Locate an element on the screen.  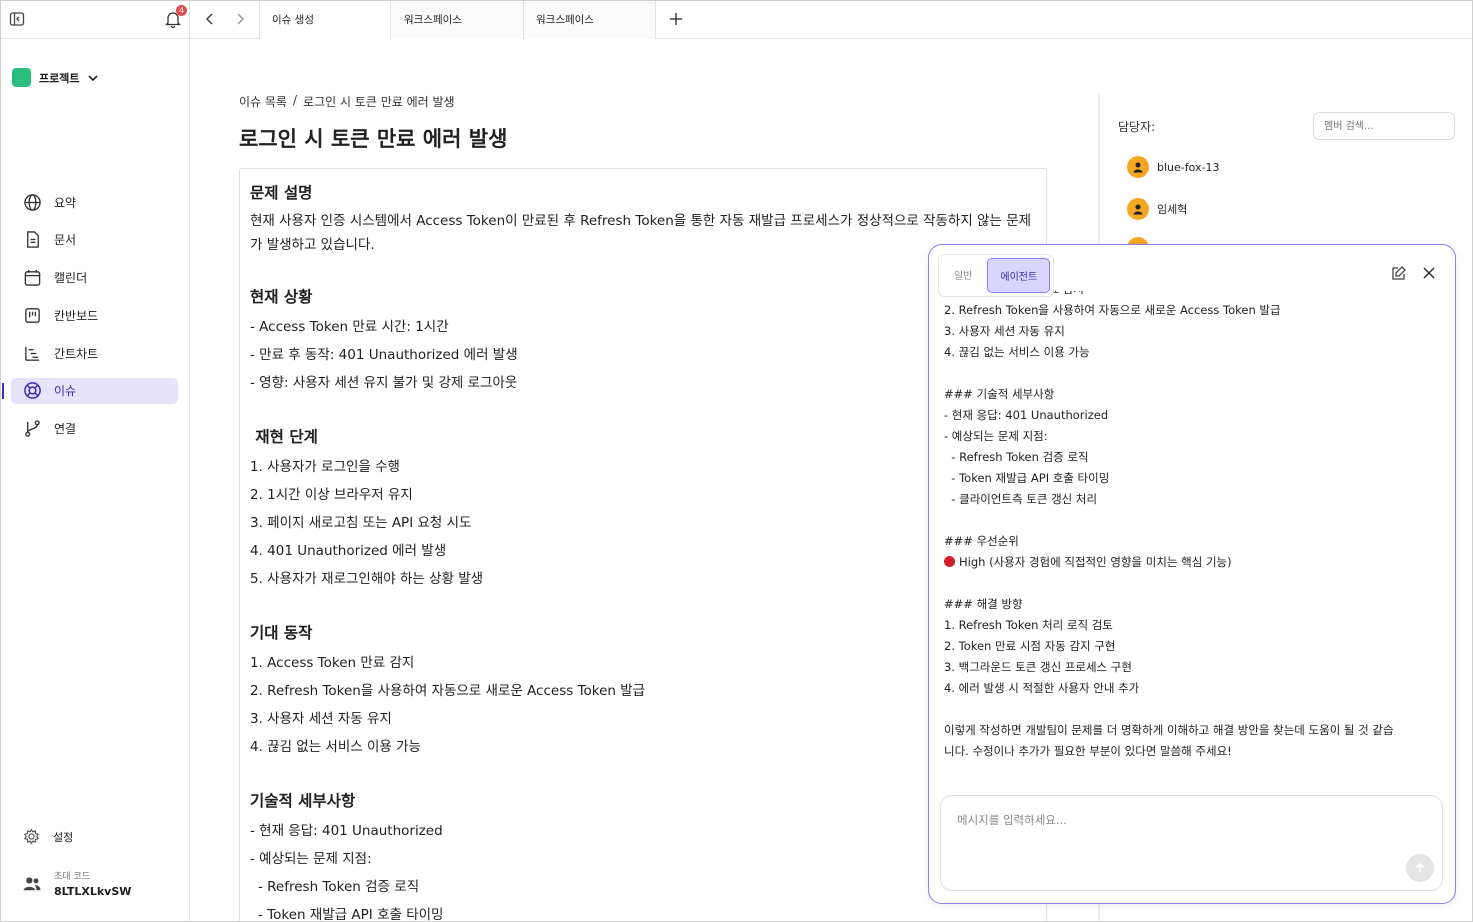
sidebar-item-label: 이슈 is located at coordinates (65, 391).